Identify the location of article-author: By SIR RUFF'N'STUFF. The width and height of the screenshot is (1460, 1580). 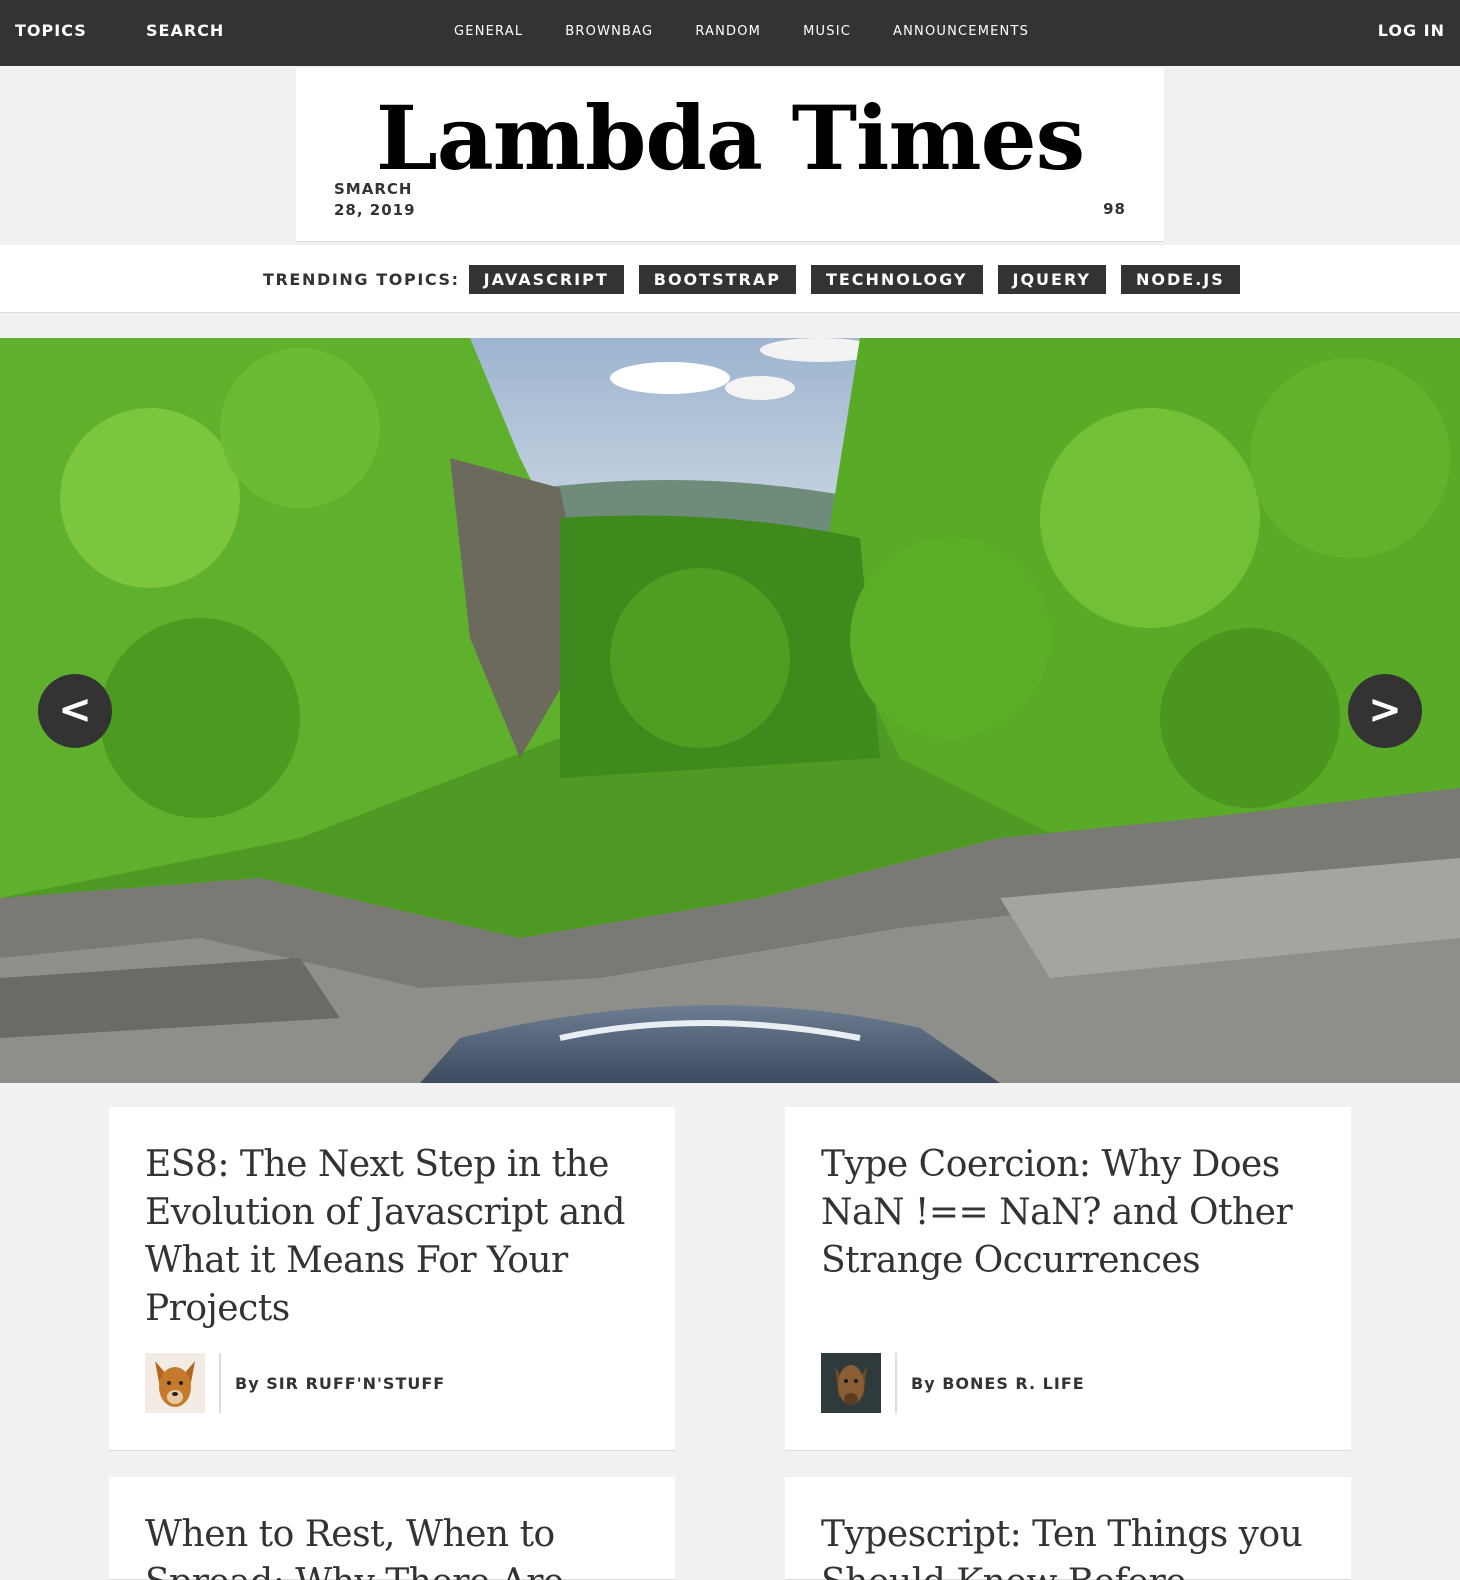
(295, 1383).